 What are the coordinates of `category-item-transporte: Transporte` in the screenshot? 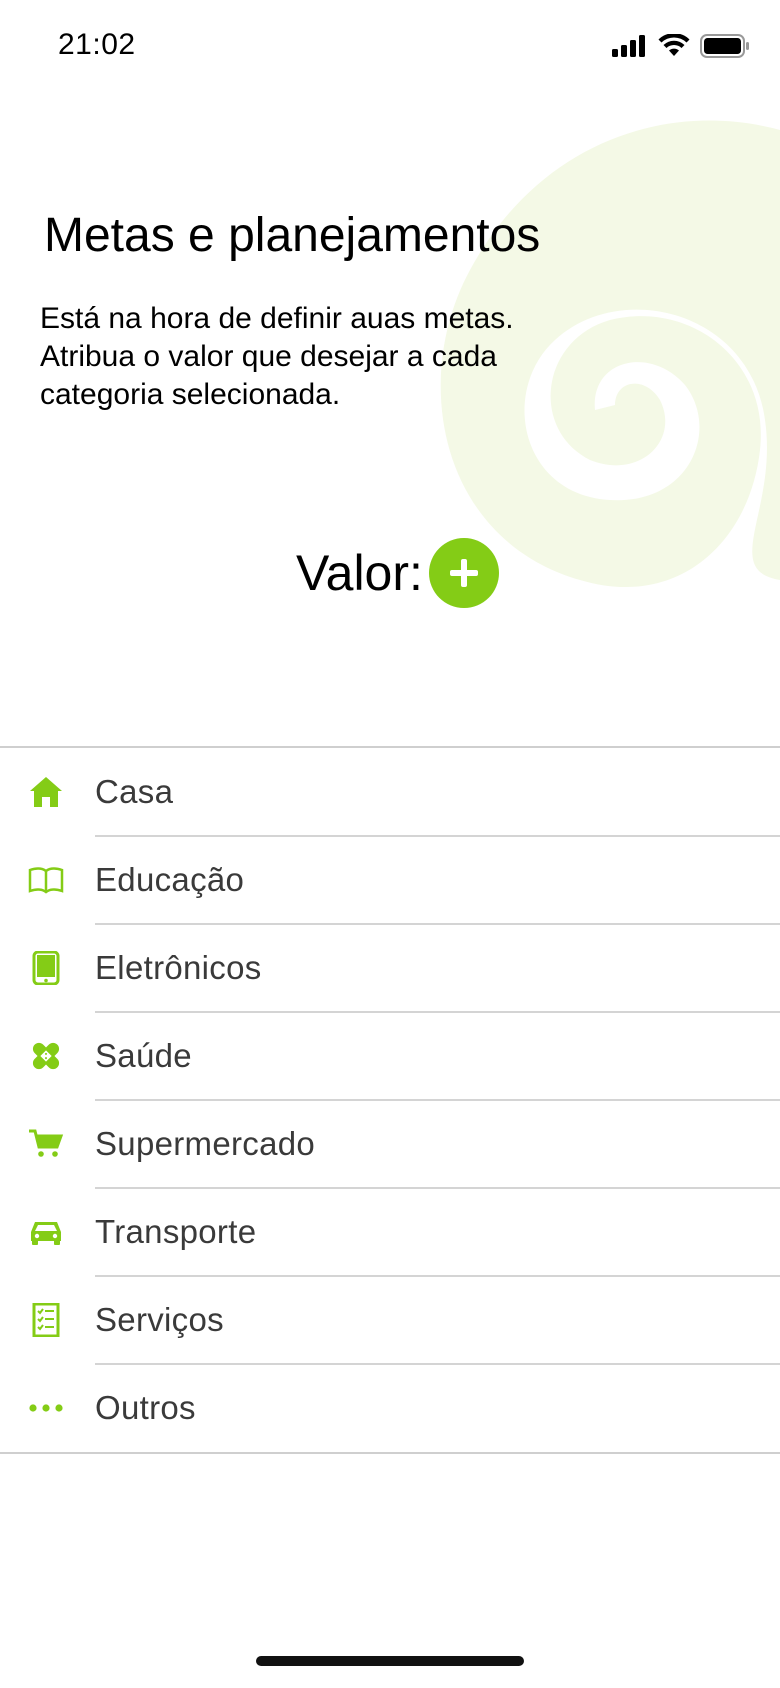 It's located at (390, 1231).